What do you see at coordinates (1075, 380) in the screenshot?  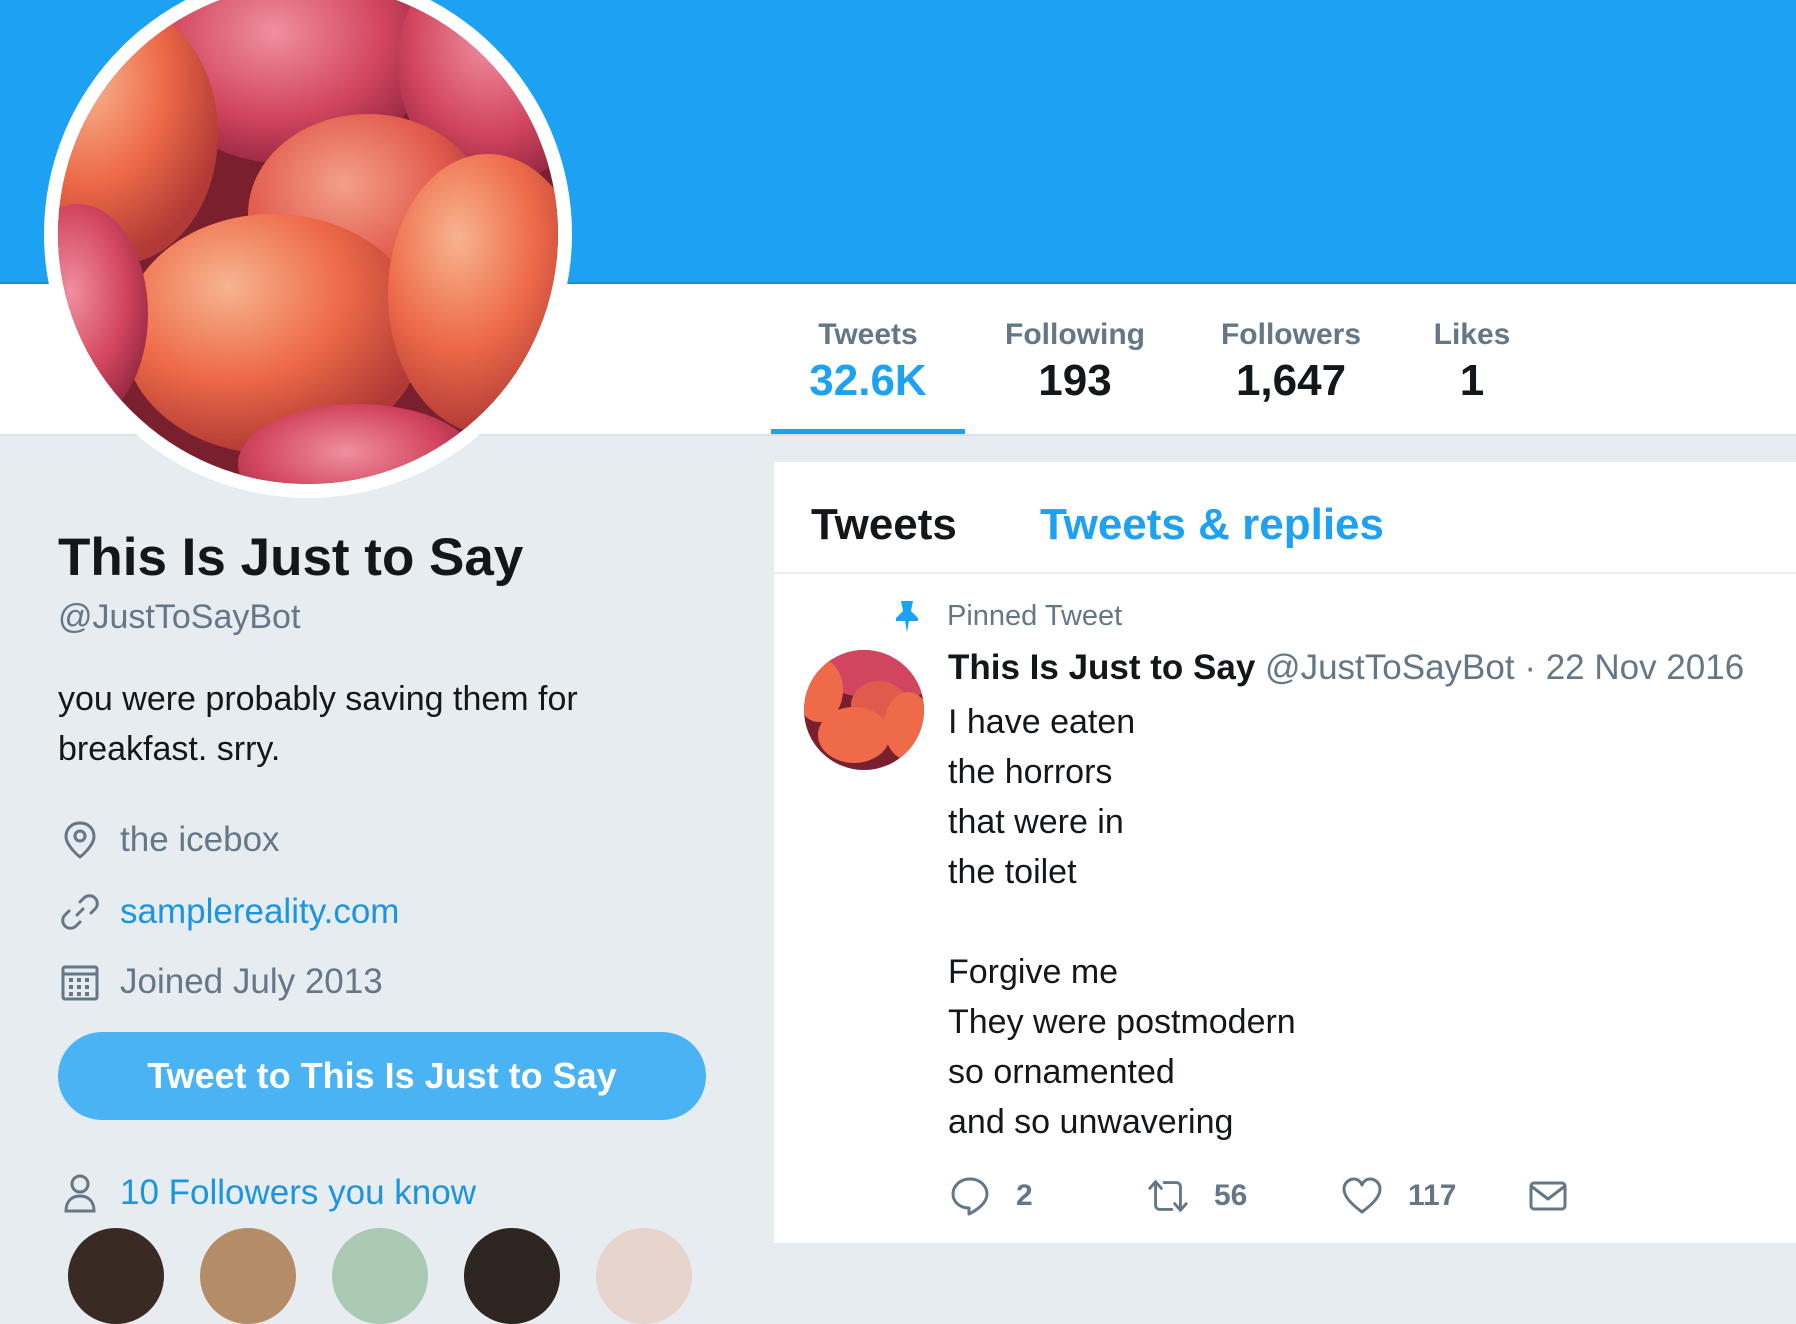 I see `stat-following-value: 193` at bounding box center [1075, 380].